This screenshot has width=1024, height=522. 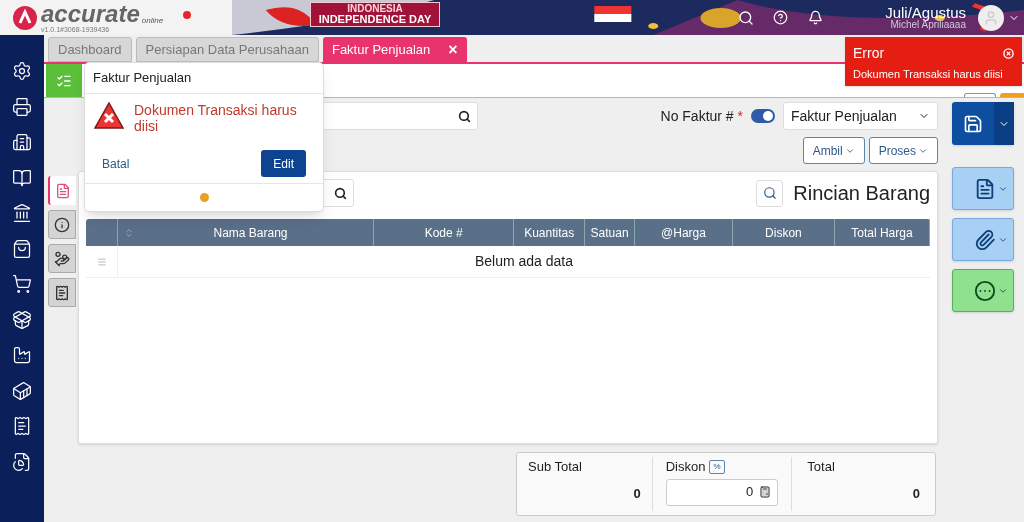 I want to click on field-label: No Faktur # *, so click(x=701, y=116).